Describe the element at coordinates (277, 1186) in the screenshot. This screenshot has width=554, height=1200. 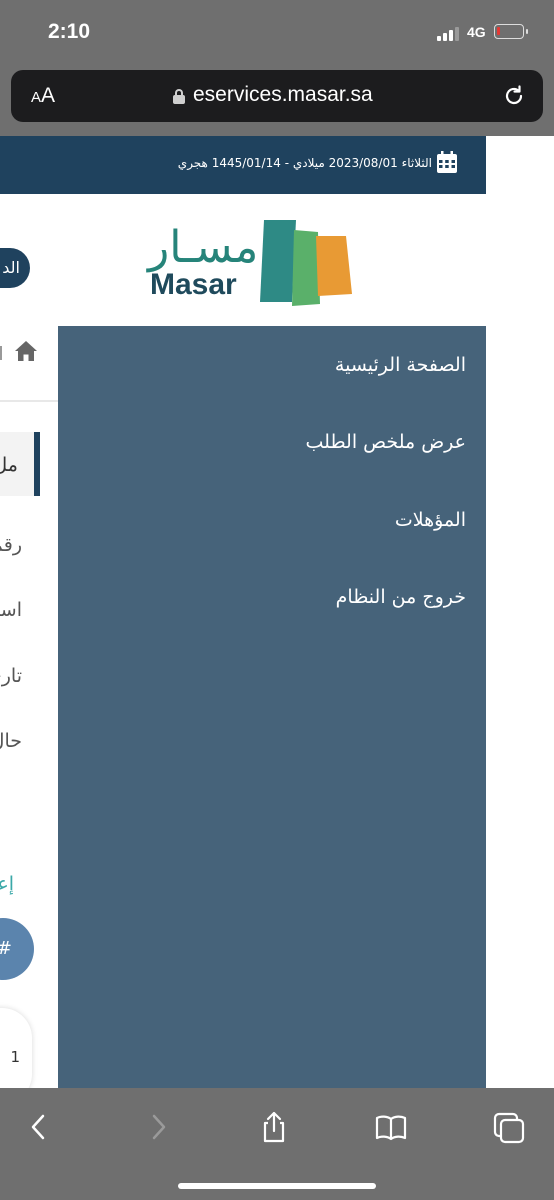
I see `home-indicator` at that location.